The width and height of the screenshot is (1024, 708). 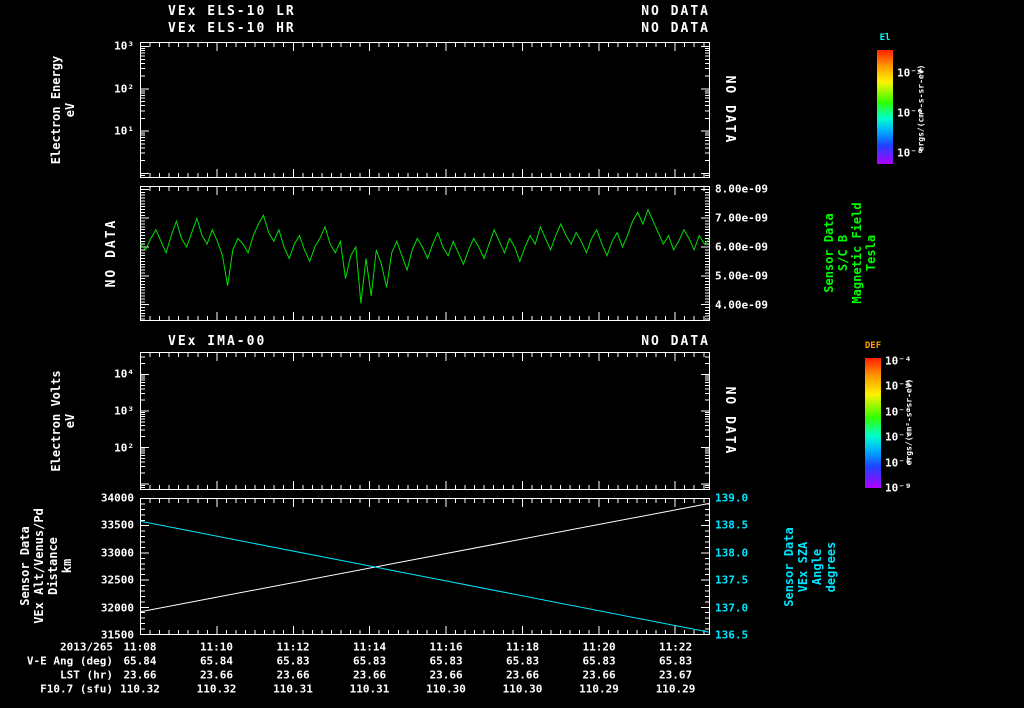 What do you see at coordinates (124, 89) in the screenshot?
I see `panel1-ytick-label: 10²` at bounding box center [124, 89].